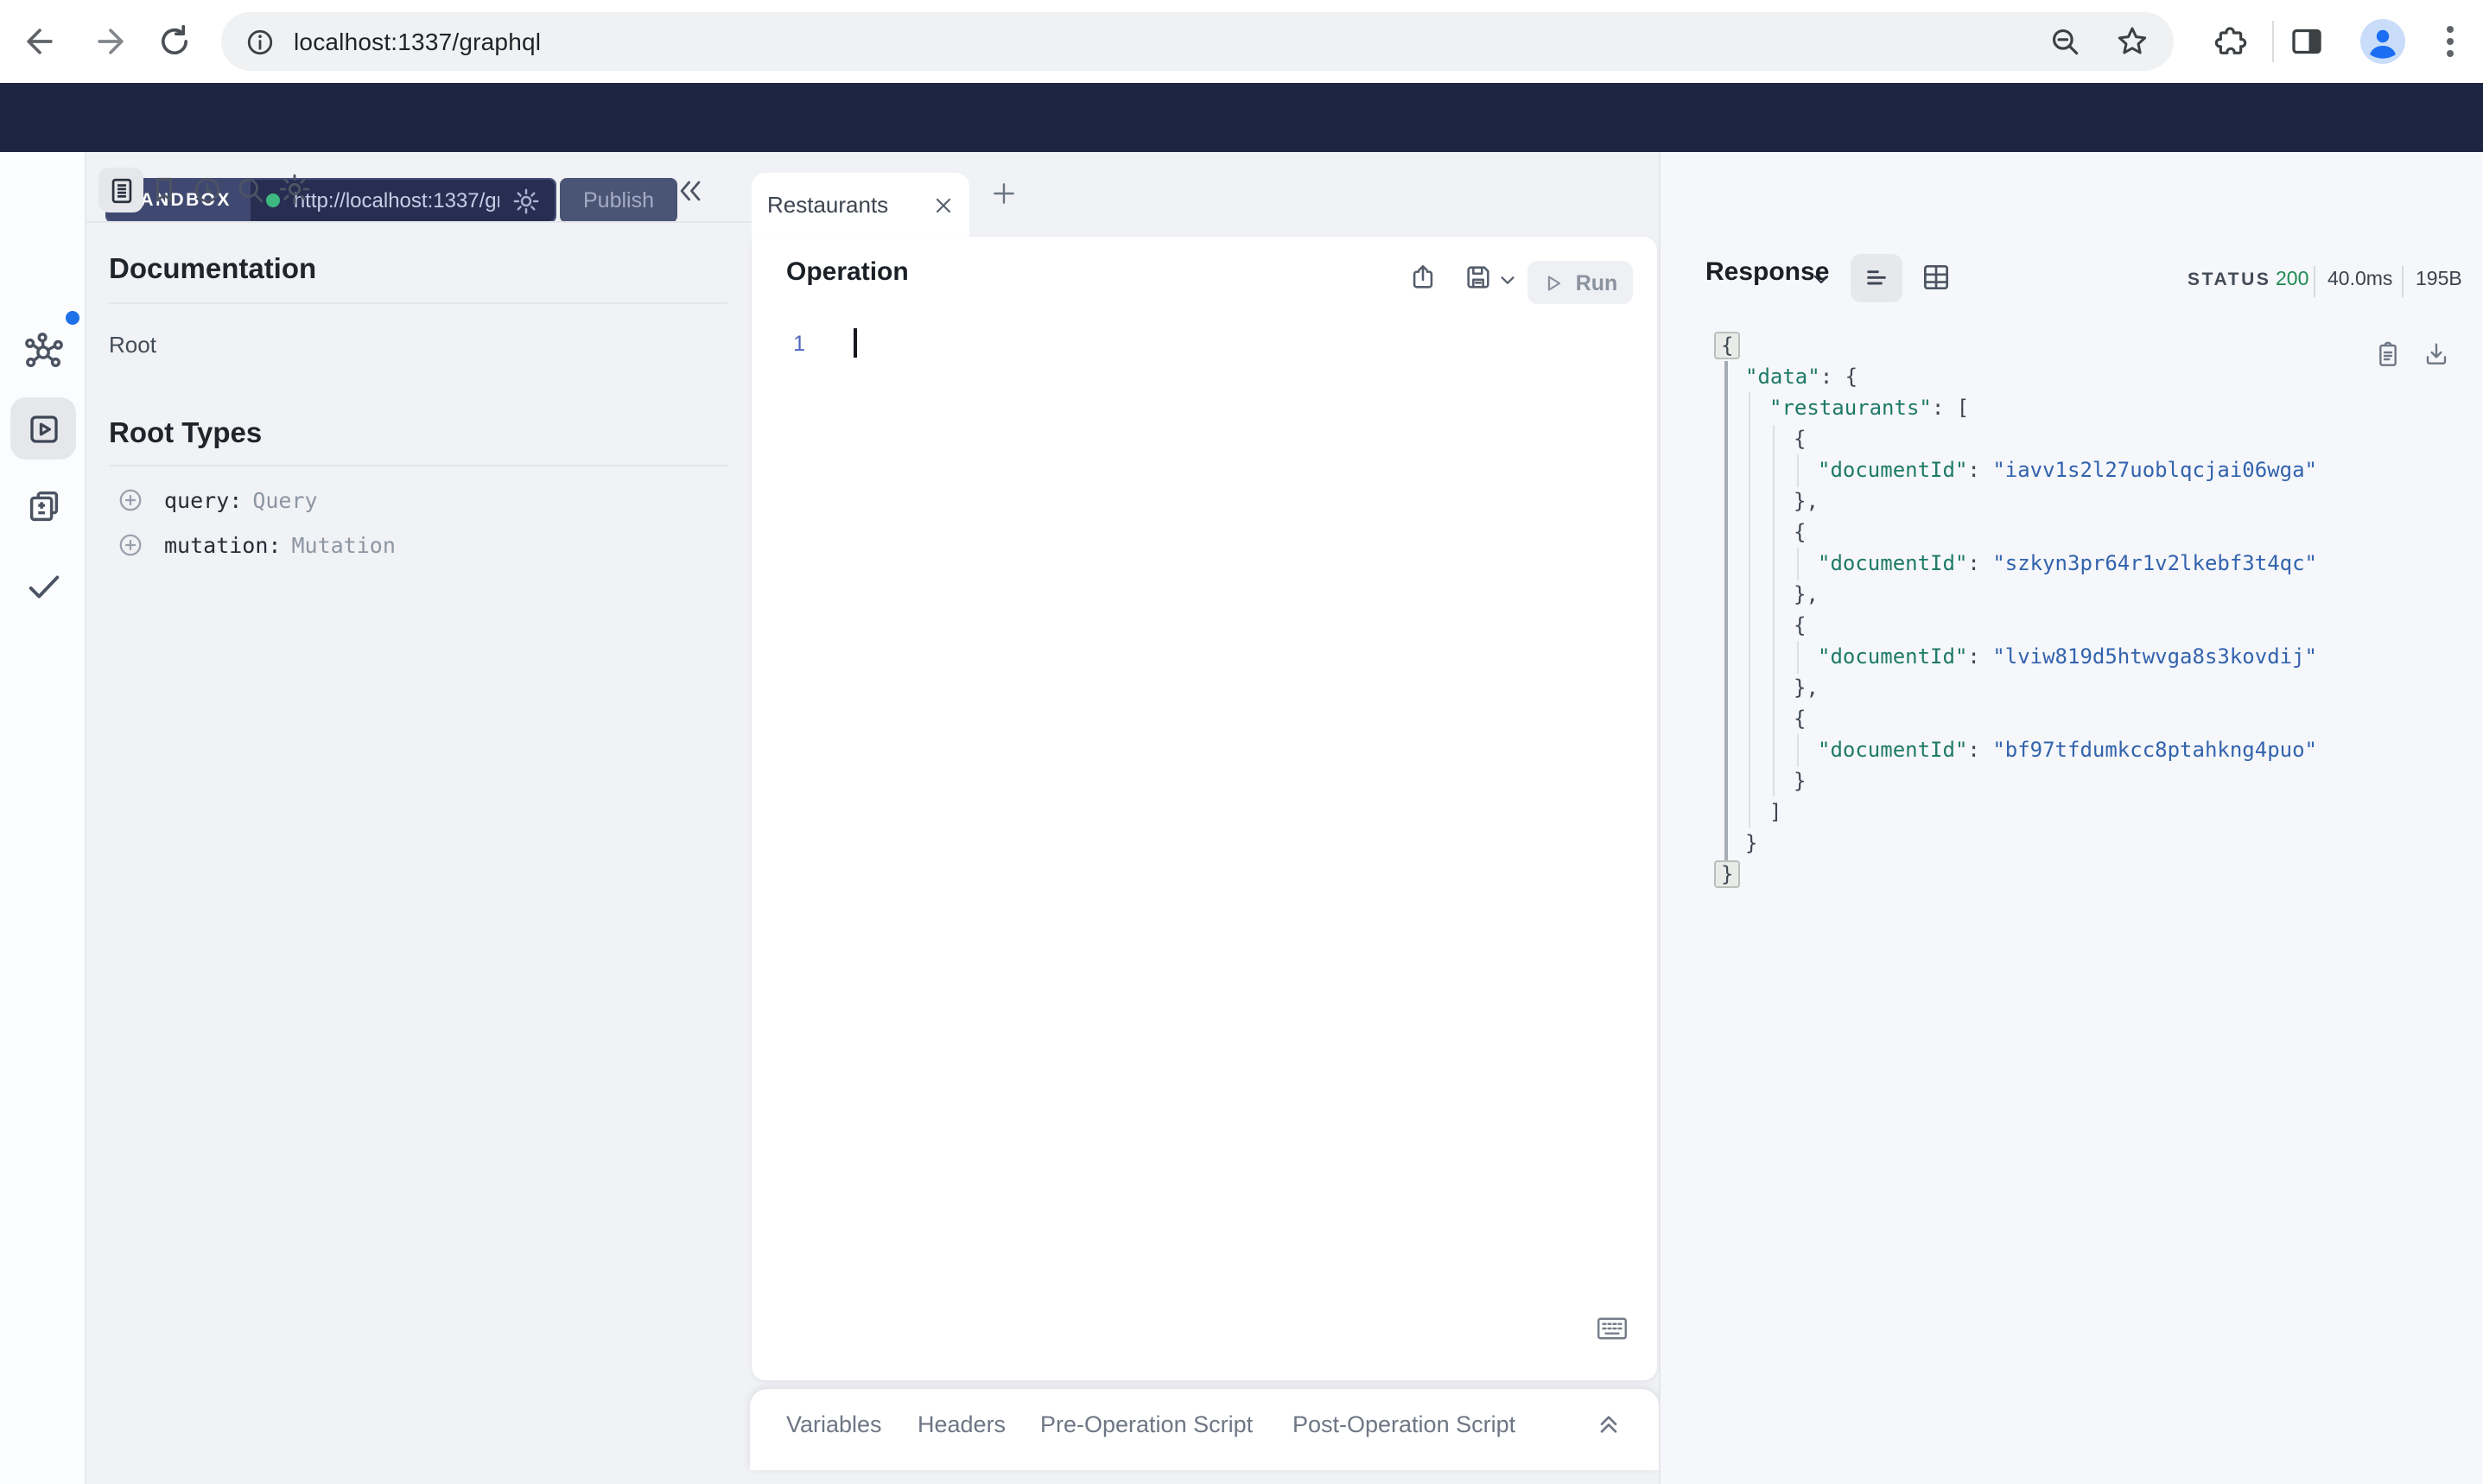 This screenshot has width=2483, height=1484. What do you see at coordinates (111, 41) in the screenshot?
I see `forward-icon` at bounding box center [111, 41].